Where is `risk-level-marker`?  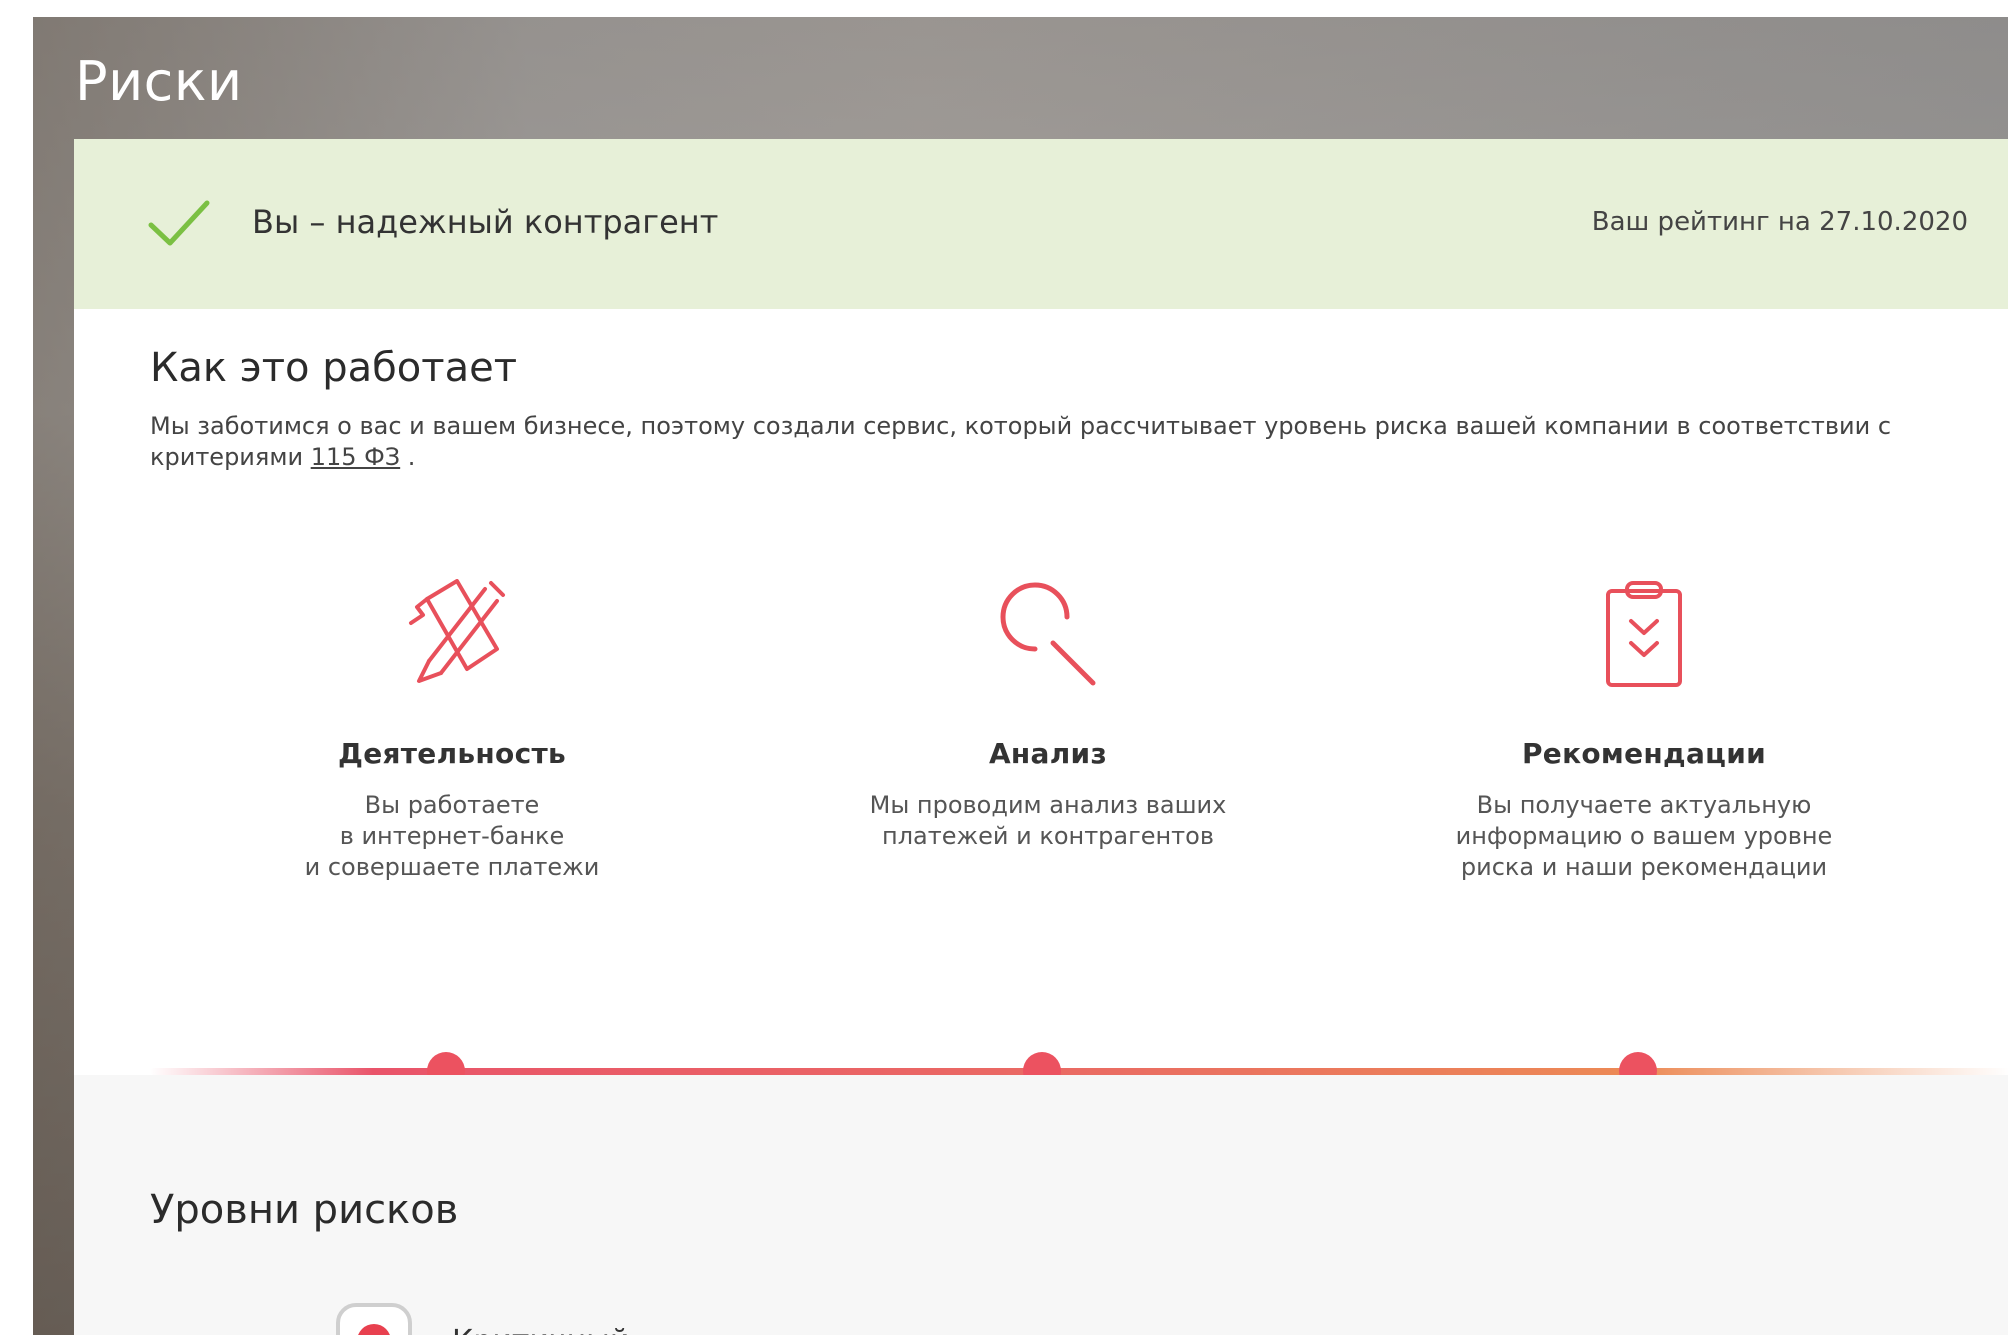 risk-level-marker is located at coordinates (374, 1319).